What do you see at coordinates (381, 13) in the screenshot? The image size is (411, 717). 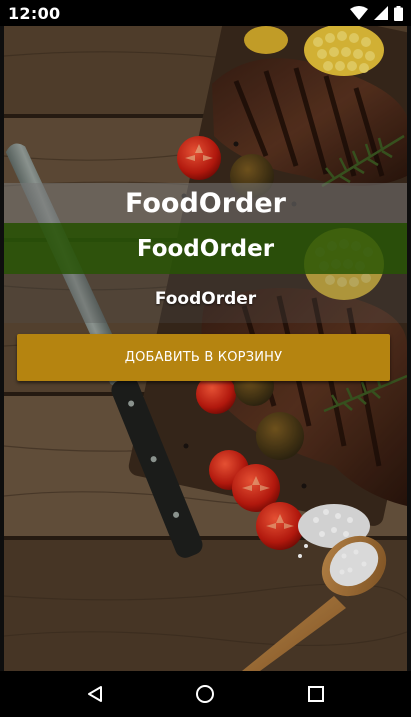 I see `cellular-signal-icon` at bounding box center [381, 13].